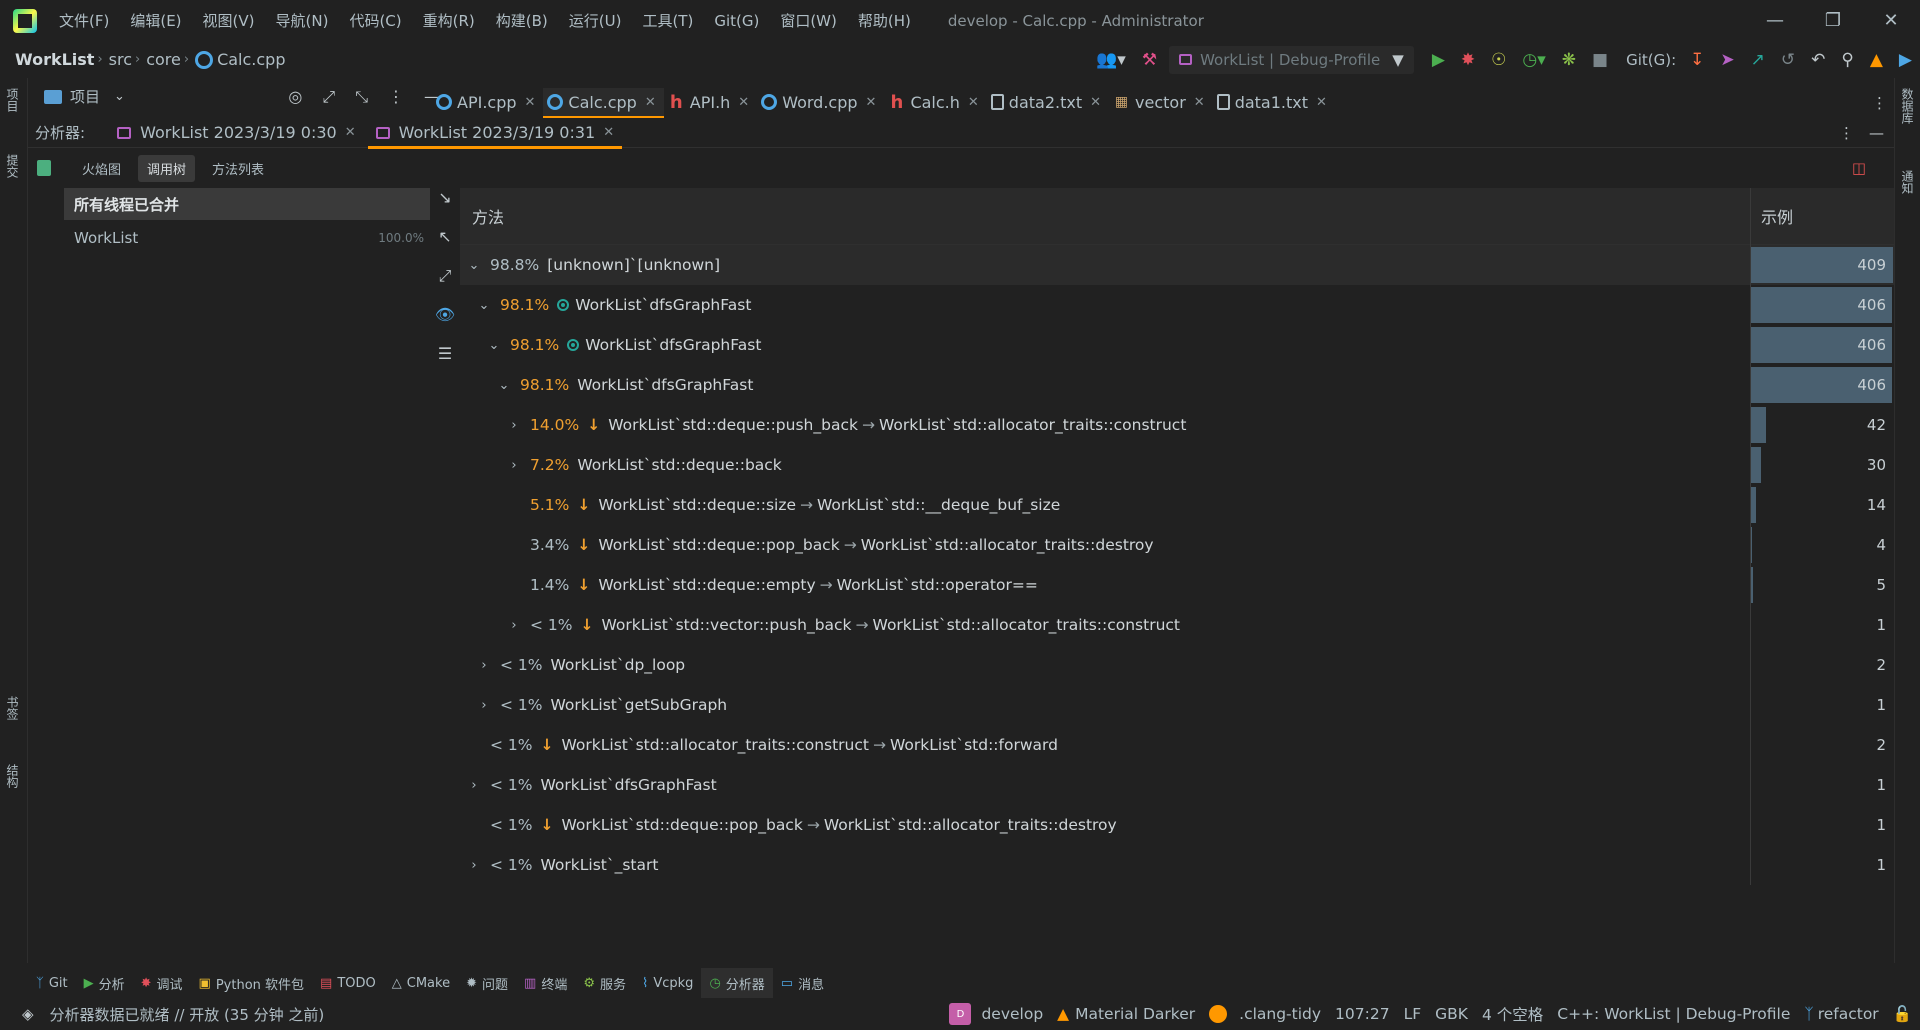 The width and height of the screenshot is (1920, 1030). Describe the element at coordinates (1362, 1014) in the screenshot. I see `caret-position: 107:27` at that location.